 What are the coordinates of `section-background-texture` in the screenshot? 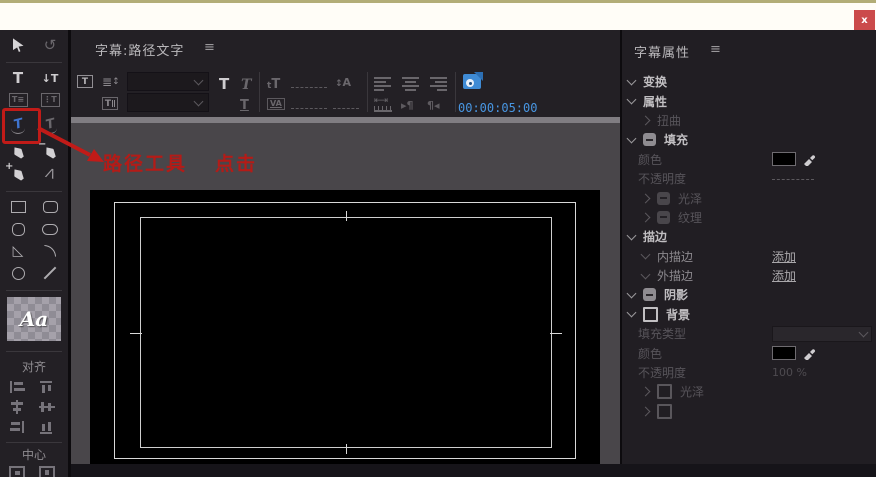 It's located at (749, 411).